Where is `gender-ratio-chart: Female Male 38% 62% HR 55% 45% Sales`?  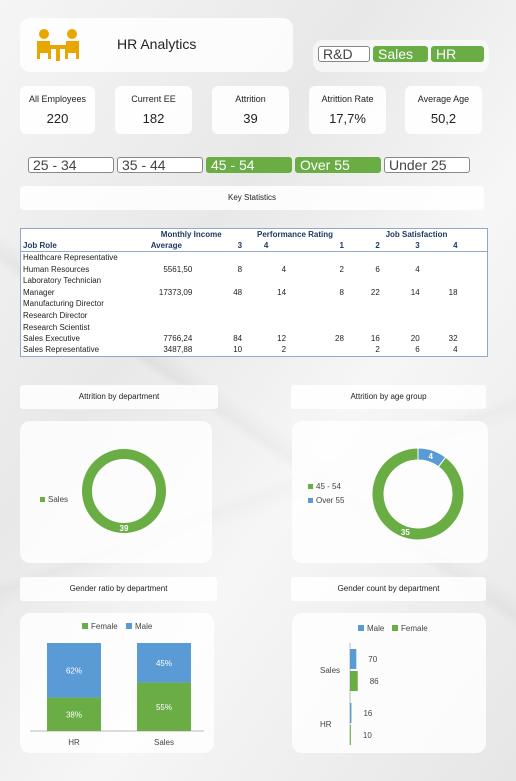 gender-ratio-chart: Female Male 38% 62% HR 55% 45% Sales is located at coordinates (117, 684).